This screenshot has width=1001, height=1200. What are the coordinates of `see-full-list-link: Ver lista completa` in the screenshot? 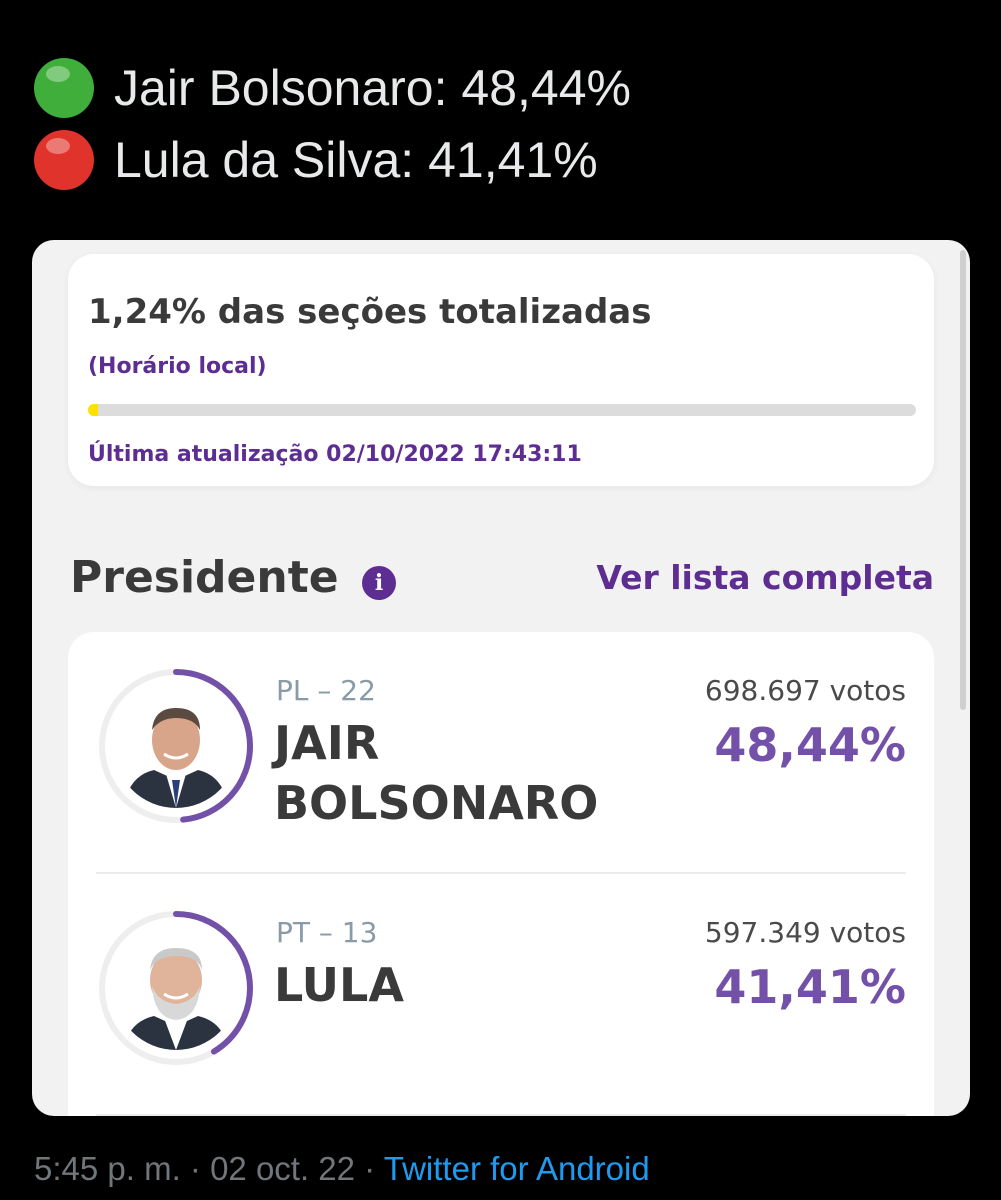 It's located at (765, 577).